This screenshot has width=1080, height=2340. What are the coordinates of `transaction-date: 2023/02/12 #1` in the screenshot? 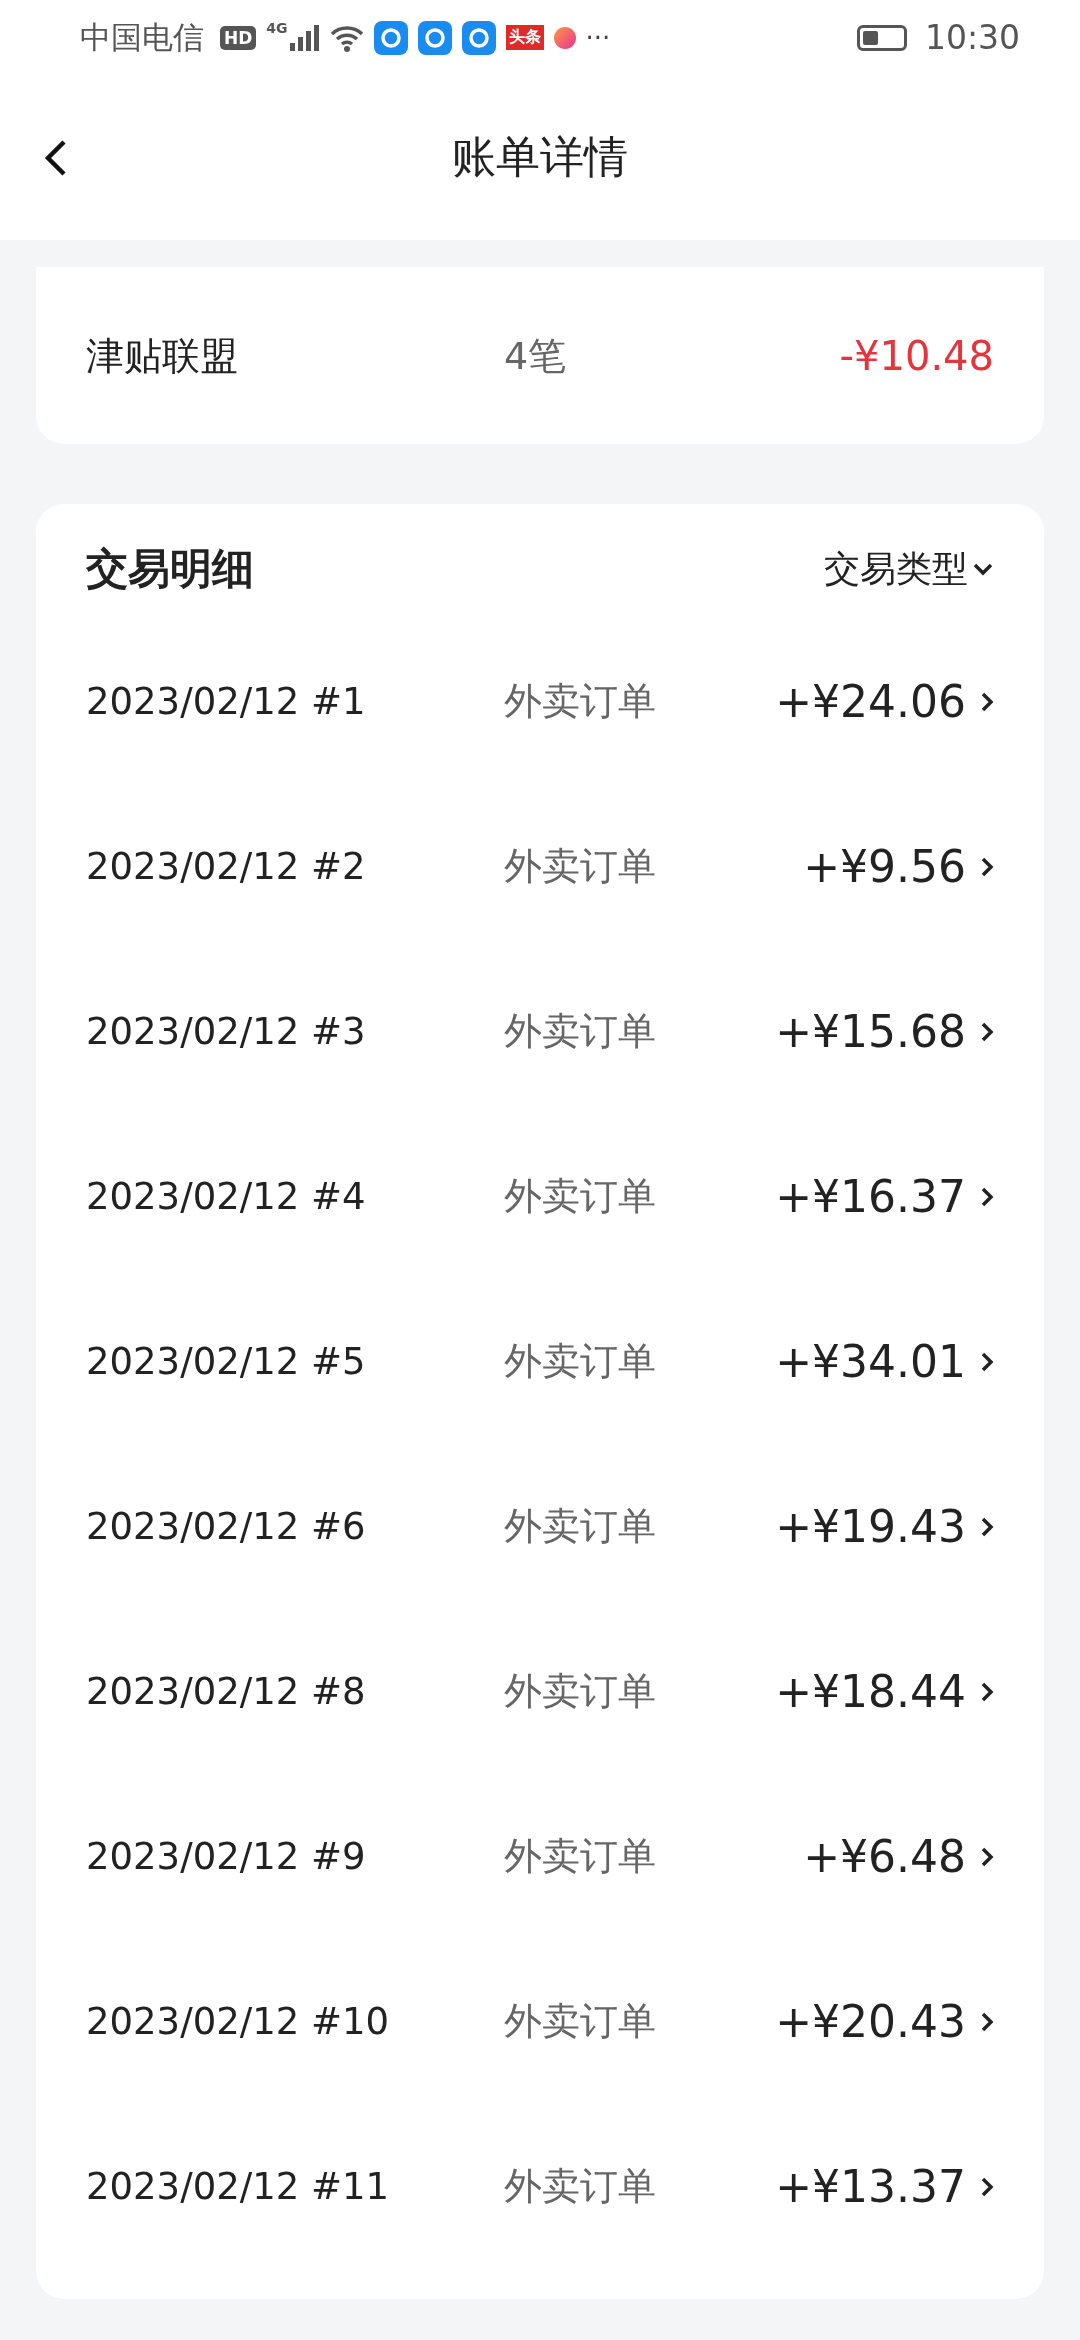 It's located at (226, 701).